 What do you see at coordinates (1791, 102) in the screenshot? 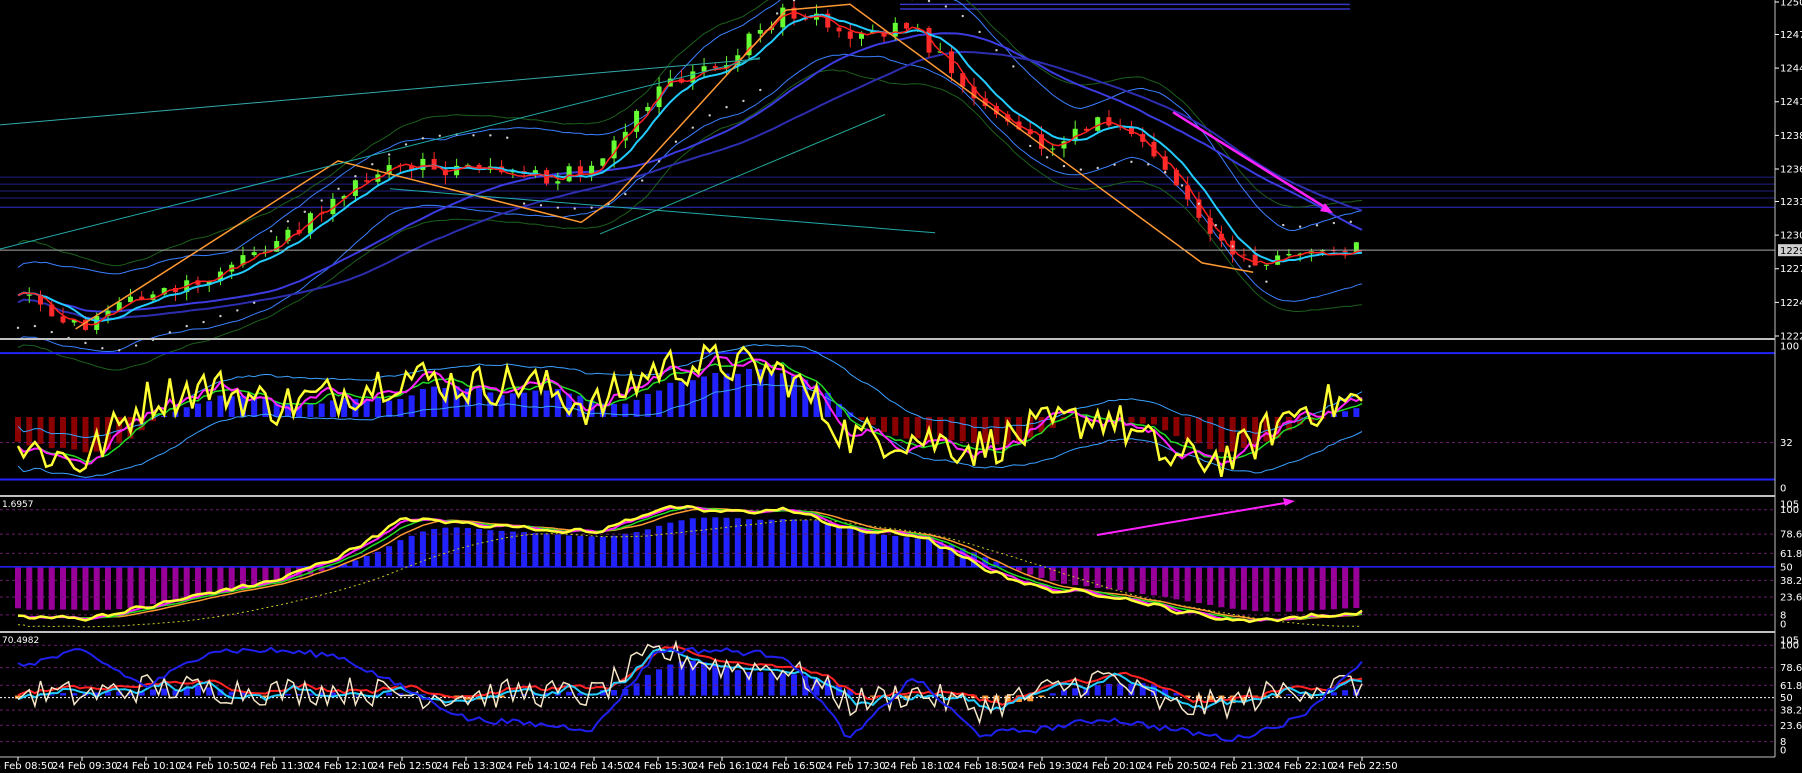
I see `price-tick-label: 1241` at bounding box center [1791, 102].